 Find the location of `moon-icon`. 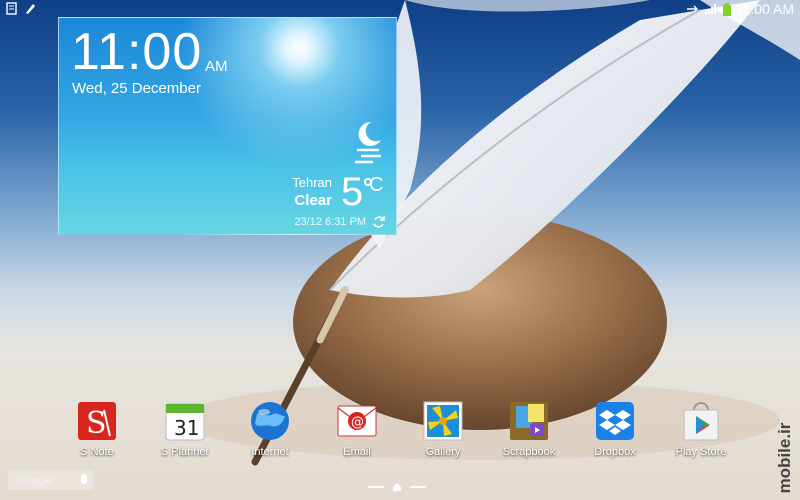

moon-icon is located at coordinates (368, 142).